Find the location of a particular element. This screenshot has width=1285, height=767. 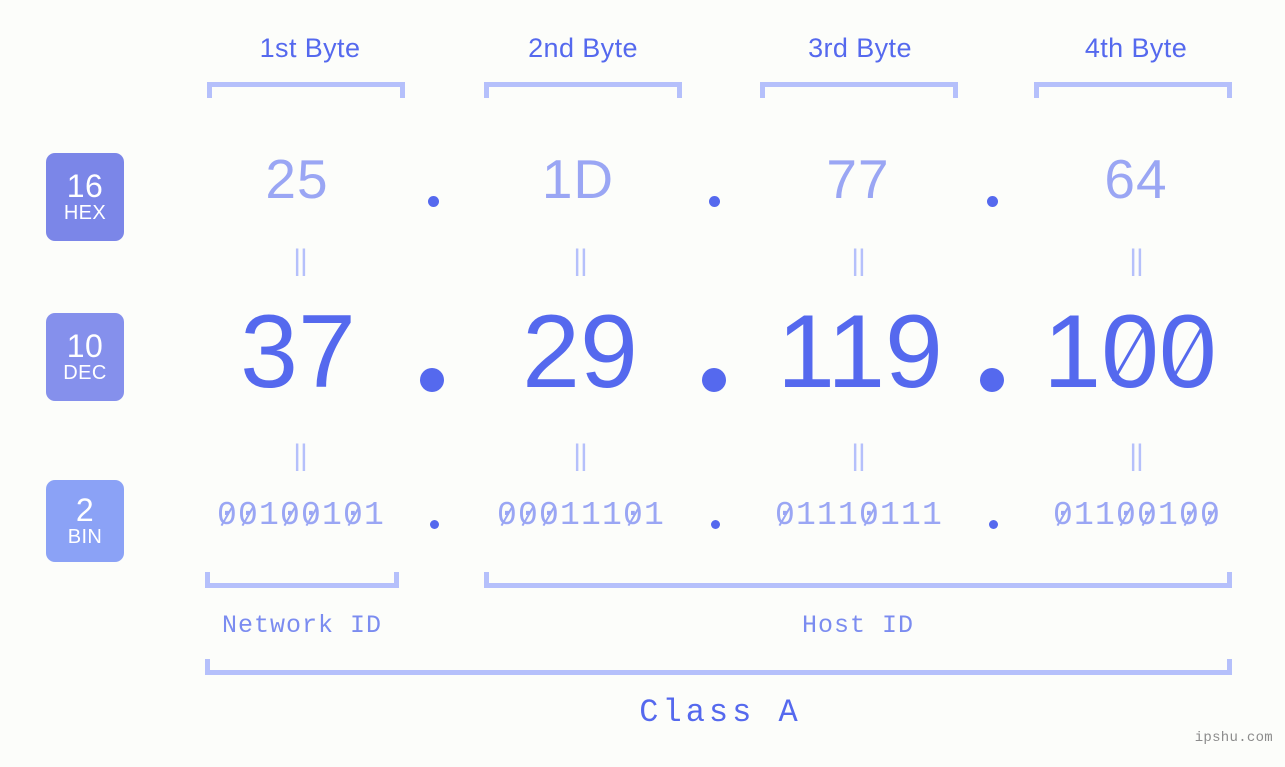

bin-octet-2: 00011101 is located at coordinates (581, 515).